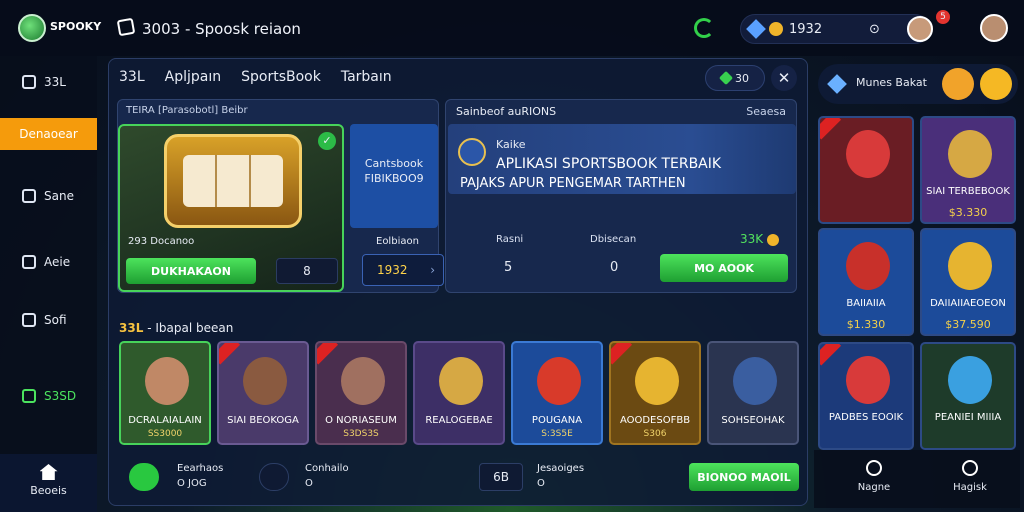  Describe the element at coordinates (126, 27) in the screenshot. I see `edit-icon` at that location.